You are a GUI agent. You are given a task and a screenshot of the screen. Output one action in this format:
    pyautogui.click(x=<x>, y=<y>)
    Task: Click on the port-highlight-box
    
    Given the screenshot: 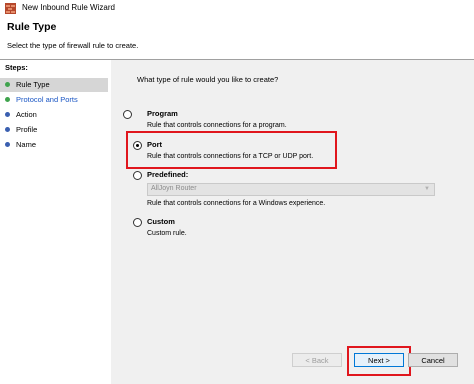 What is the action you would take?
    pyautogui.click(x=231, y=150)
    